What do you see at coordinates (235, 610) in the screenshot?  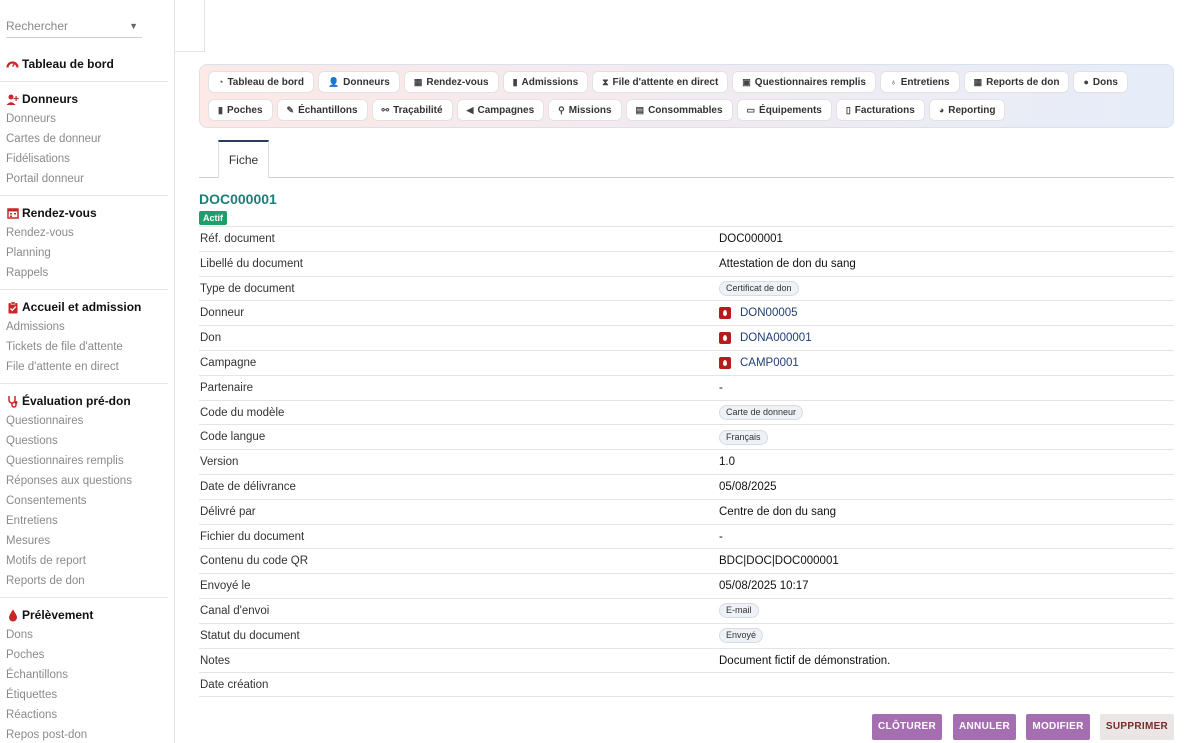 I see `field-label: Canal d'envoi` at bounding box center [235, 610].